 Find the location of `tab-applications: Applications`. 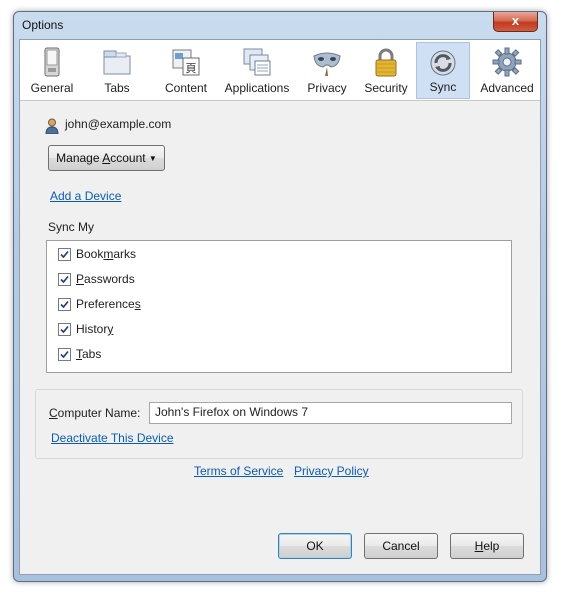

tab-applications: Applications is located at coordinates (257, 70).